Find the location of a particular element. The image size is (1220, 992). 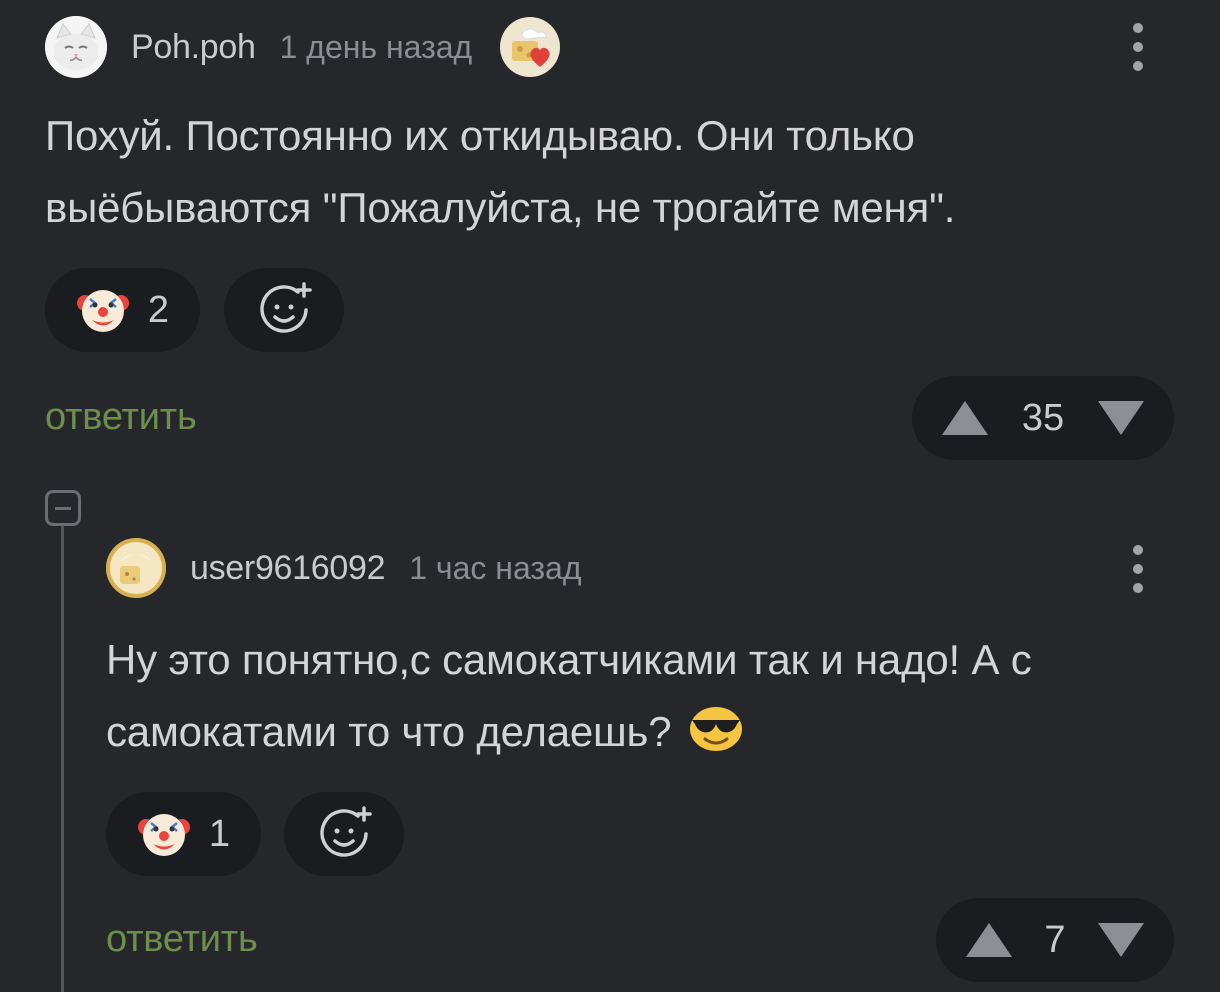

vote-control: 7 is located at coordinates (1055, 940).